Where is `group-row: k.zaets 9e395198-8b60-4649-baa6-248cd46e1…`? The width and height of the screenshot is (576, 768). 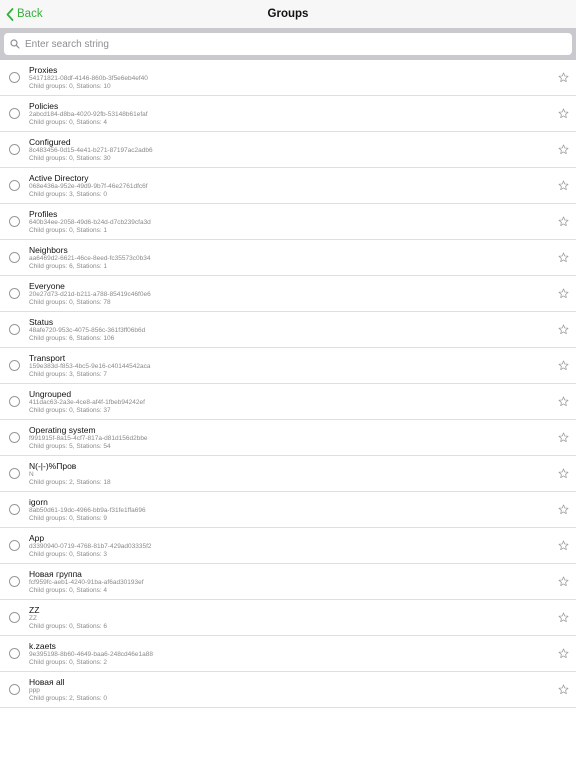
group-row: k.zaets 9e395198-8b60-4649-baa6-248cd46e1… is located at coordinates (288, 654).